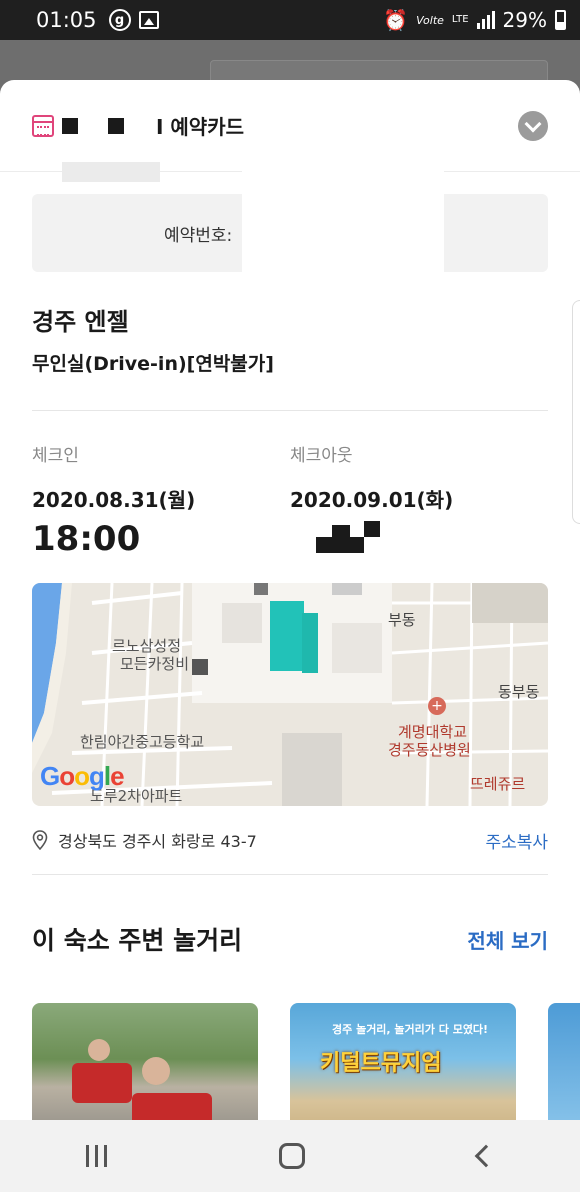  What do you see at coordinates (402, 620) in the screenshot?
I see `map-label: 부동` at bounding box center [402, 620].